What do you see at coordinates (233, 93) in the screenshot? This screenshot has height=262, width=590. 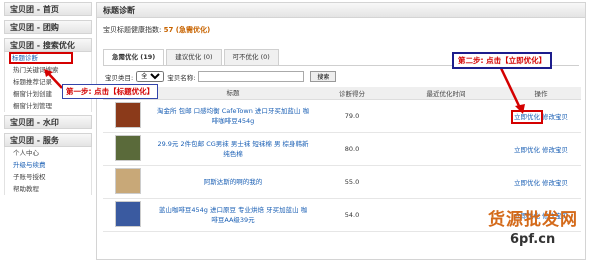 I see `col-title: 标题` at bounding box center [233, 93].